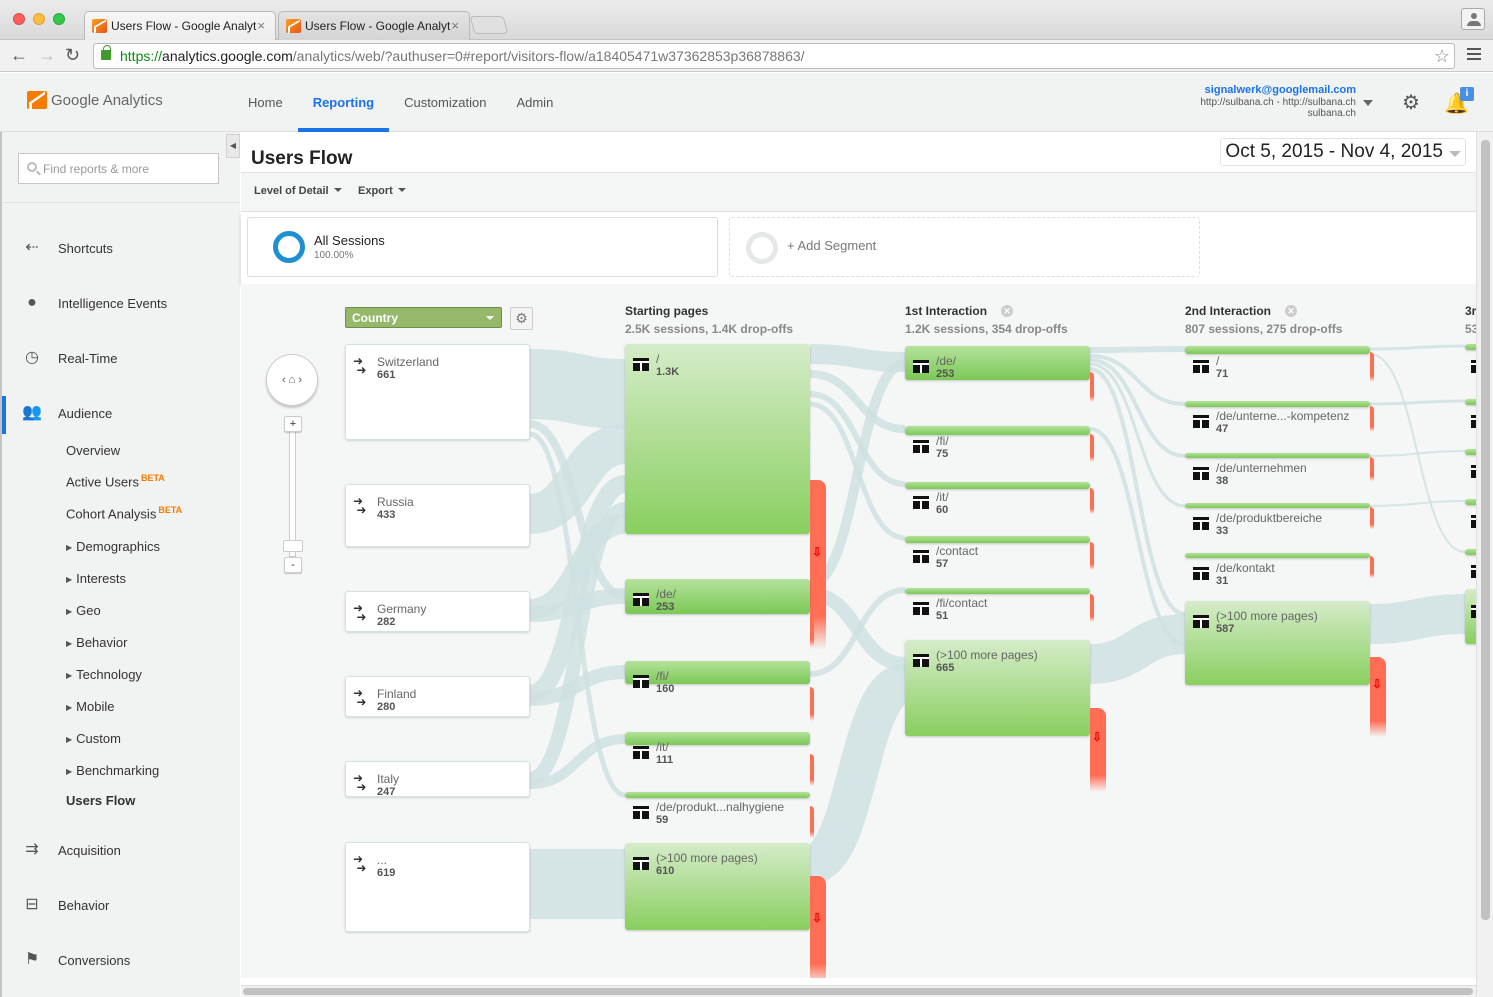 The height and width of the screenshot is (997, 1493). Describe the element at coordinates (858, 991) in the screenshot. I see `horizontal-scrollbar` at that location.